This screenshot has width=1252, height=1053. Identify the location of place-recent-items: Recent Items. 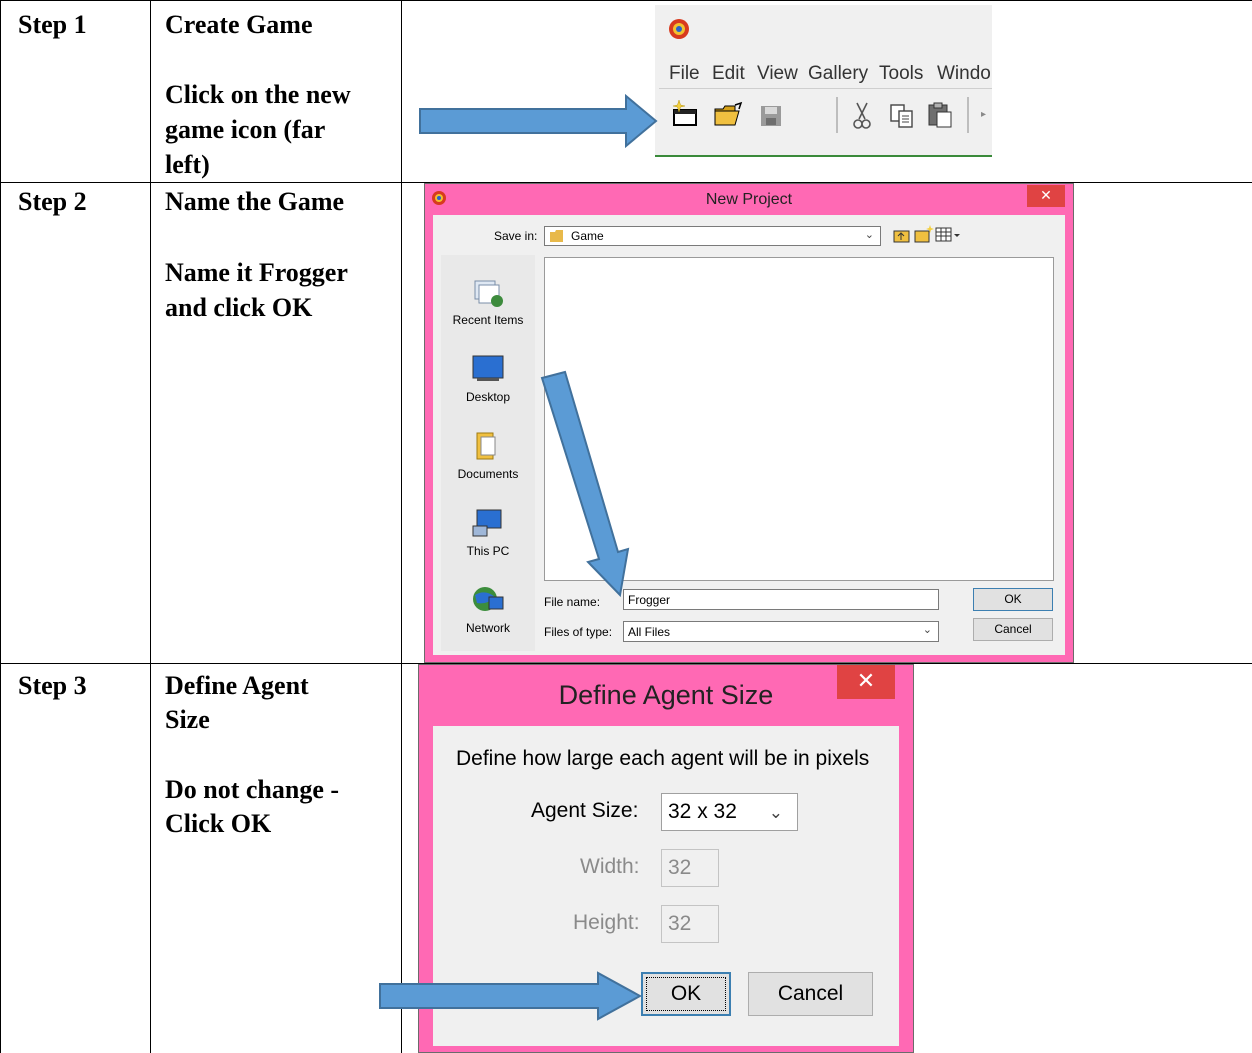
(488, 302).